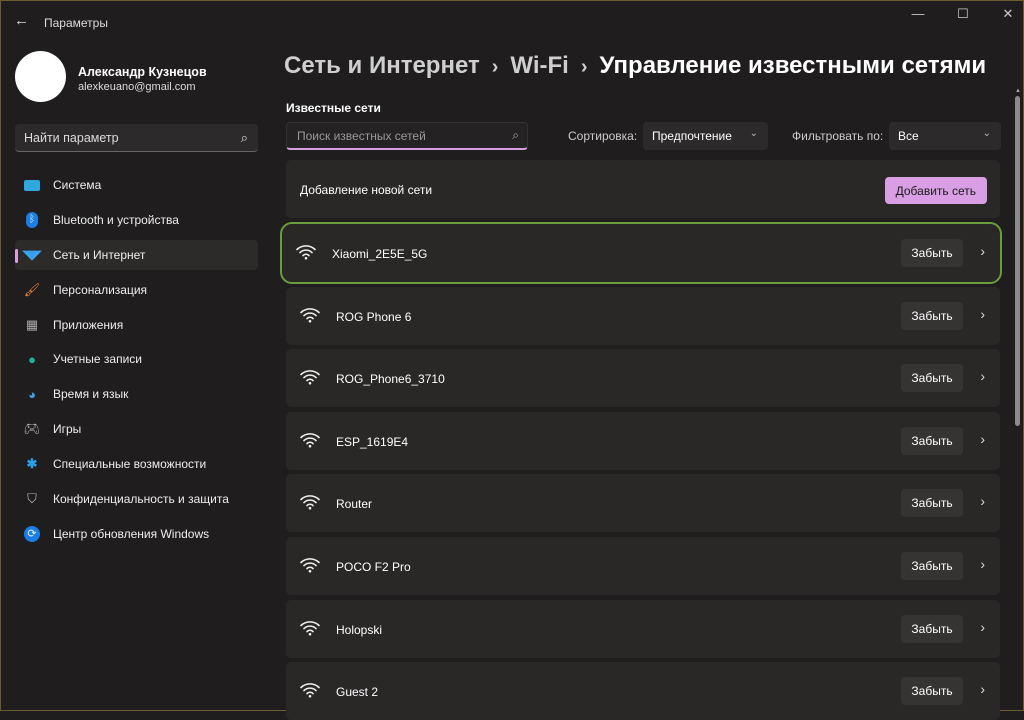 The height and width of the screenshot is (720, 1024). Describe the element at coordinates (643, 503) in the screenshot. I see `network-row: Router Забыть ›` at that location.